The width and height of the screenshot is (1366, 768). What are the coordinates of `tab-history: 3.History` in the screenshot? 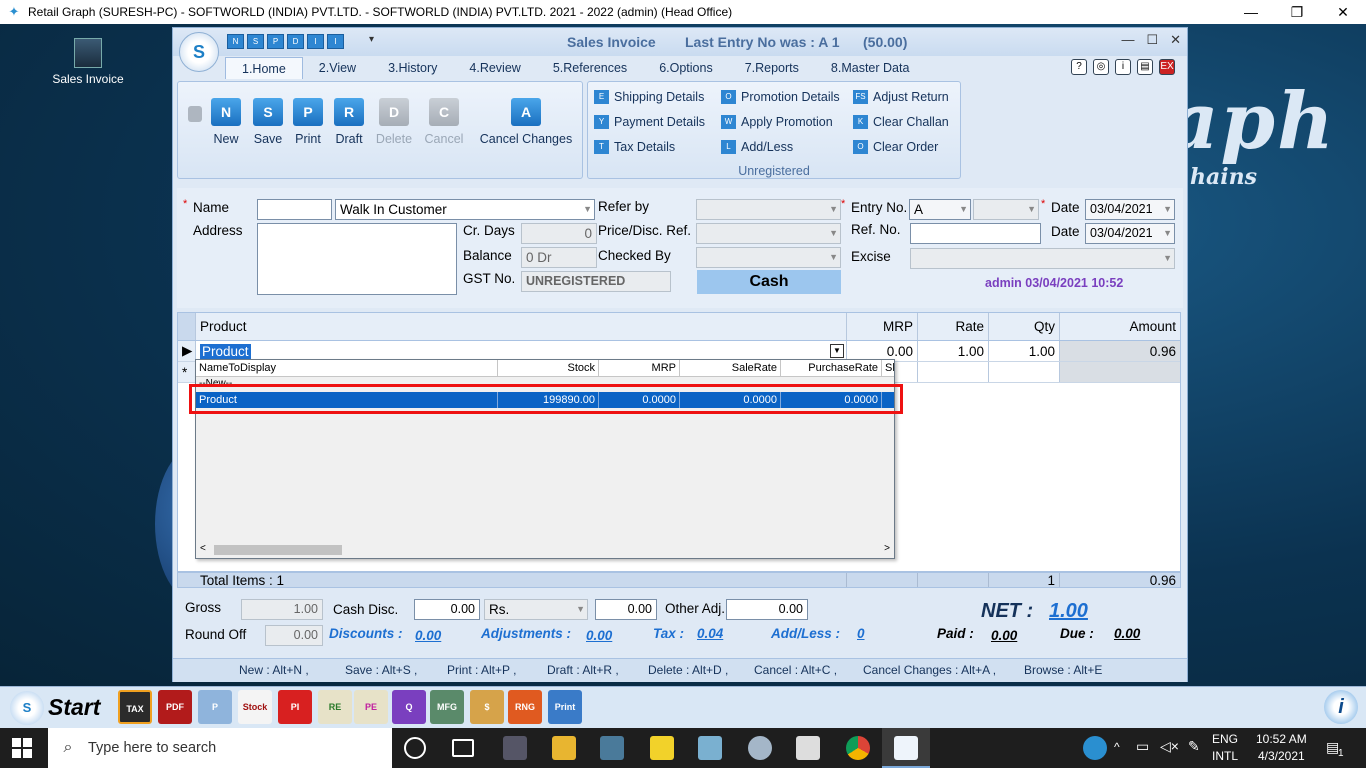 It's located at (412, 68).